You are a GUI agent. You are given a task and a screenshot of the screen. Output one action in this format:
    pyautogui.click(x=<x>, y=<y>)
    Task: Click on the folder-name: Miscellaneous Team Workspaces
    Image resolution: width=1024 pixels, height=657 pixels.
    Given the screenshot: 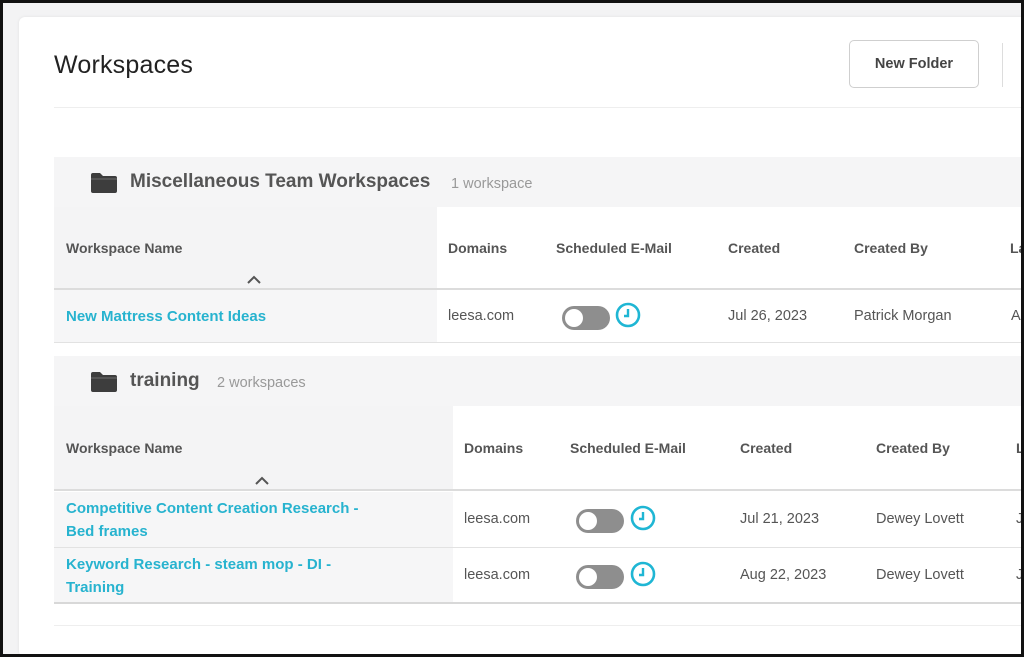 What is the action you would take?
    pyautogui.click(x=280, y=181)
    